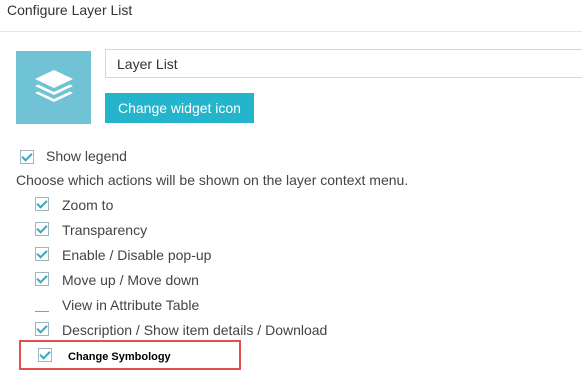  What do you see at coordinates (179, 108) in the screenshot?
I see `change-widget-icon-button: Change widget icon` at bounding box center [179, 108].